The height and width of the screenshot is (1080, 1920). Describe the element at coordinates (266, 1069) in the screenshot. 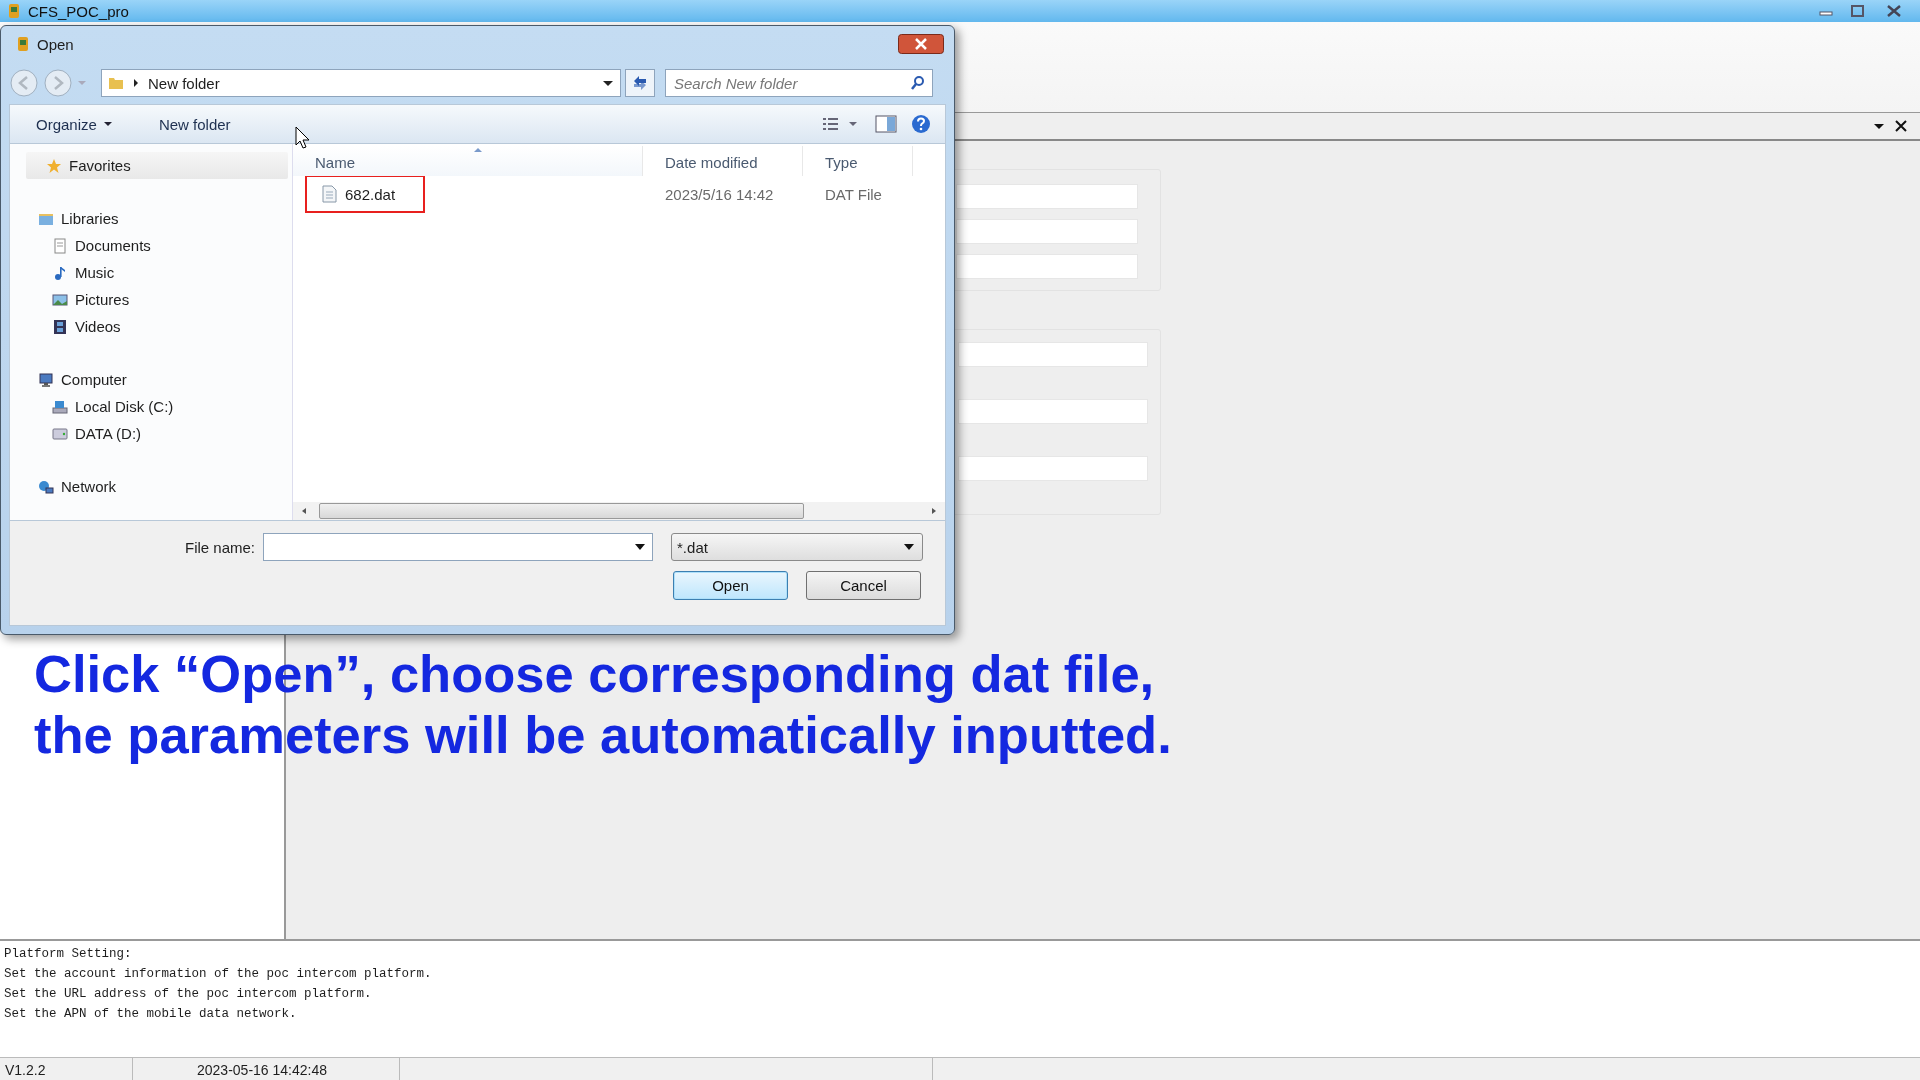

I see `status-text: 2023-05-16 14:42:48` at that location.